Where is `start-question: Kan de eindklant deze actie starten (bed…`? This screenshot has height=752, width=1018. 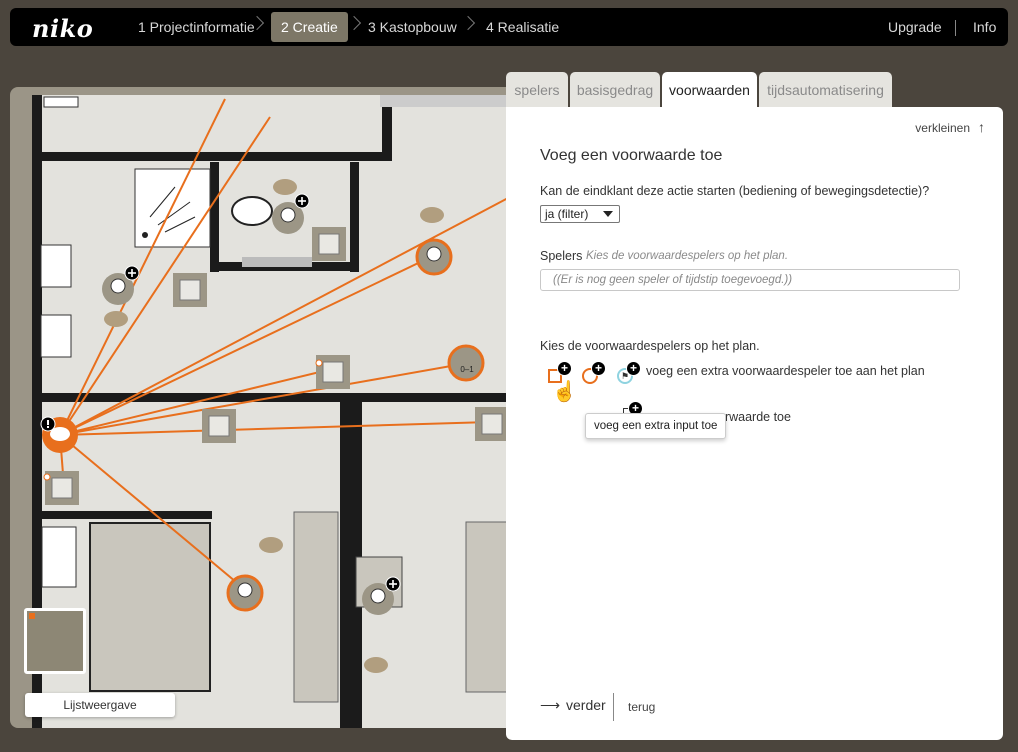
start-question: Kan de eindklant deze actie starten (bed… is located at coordinates (735, 191).